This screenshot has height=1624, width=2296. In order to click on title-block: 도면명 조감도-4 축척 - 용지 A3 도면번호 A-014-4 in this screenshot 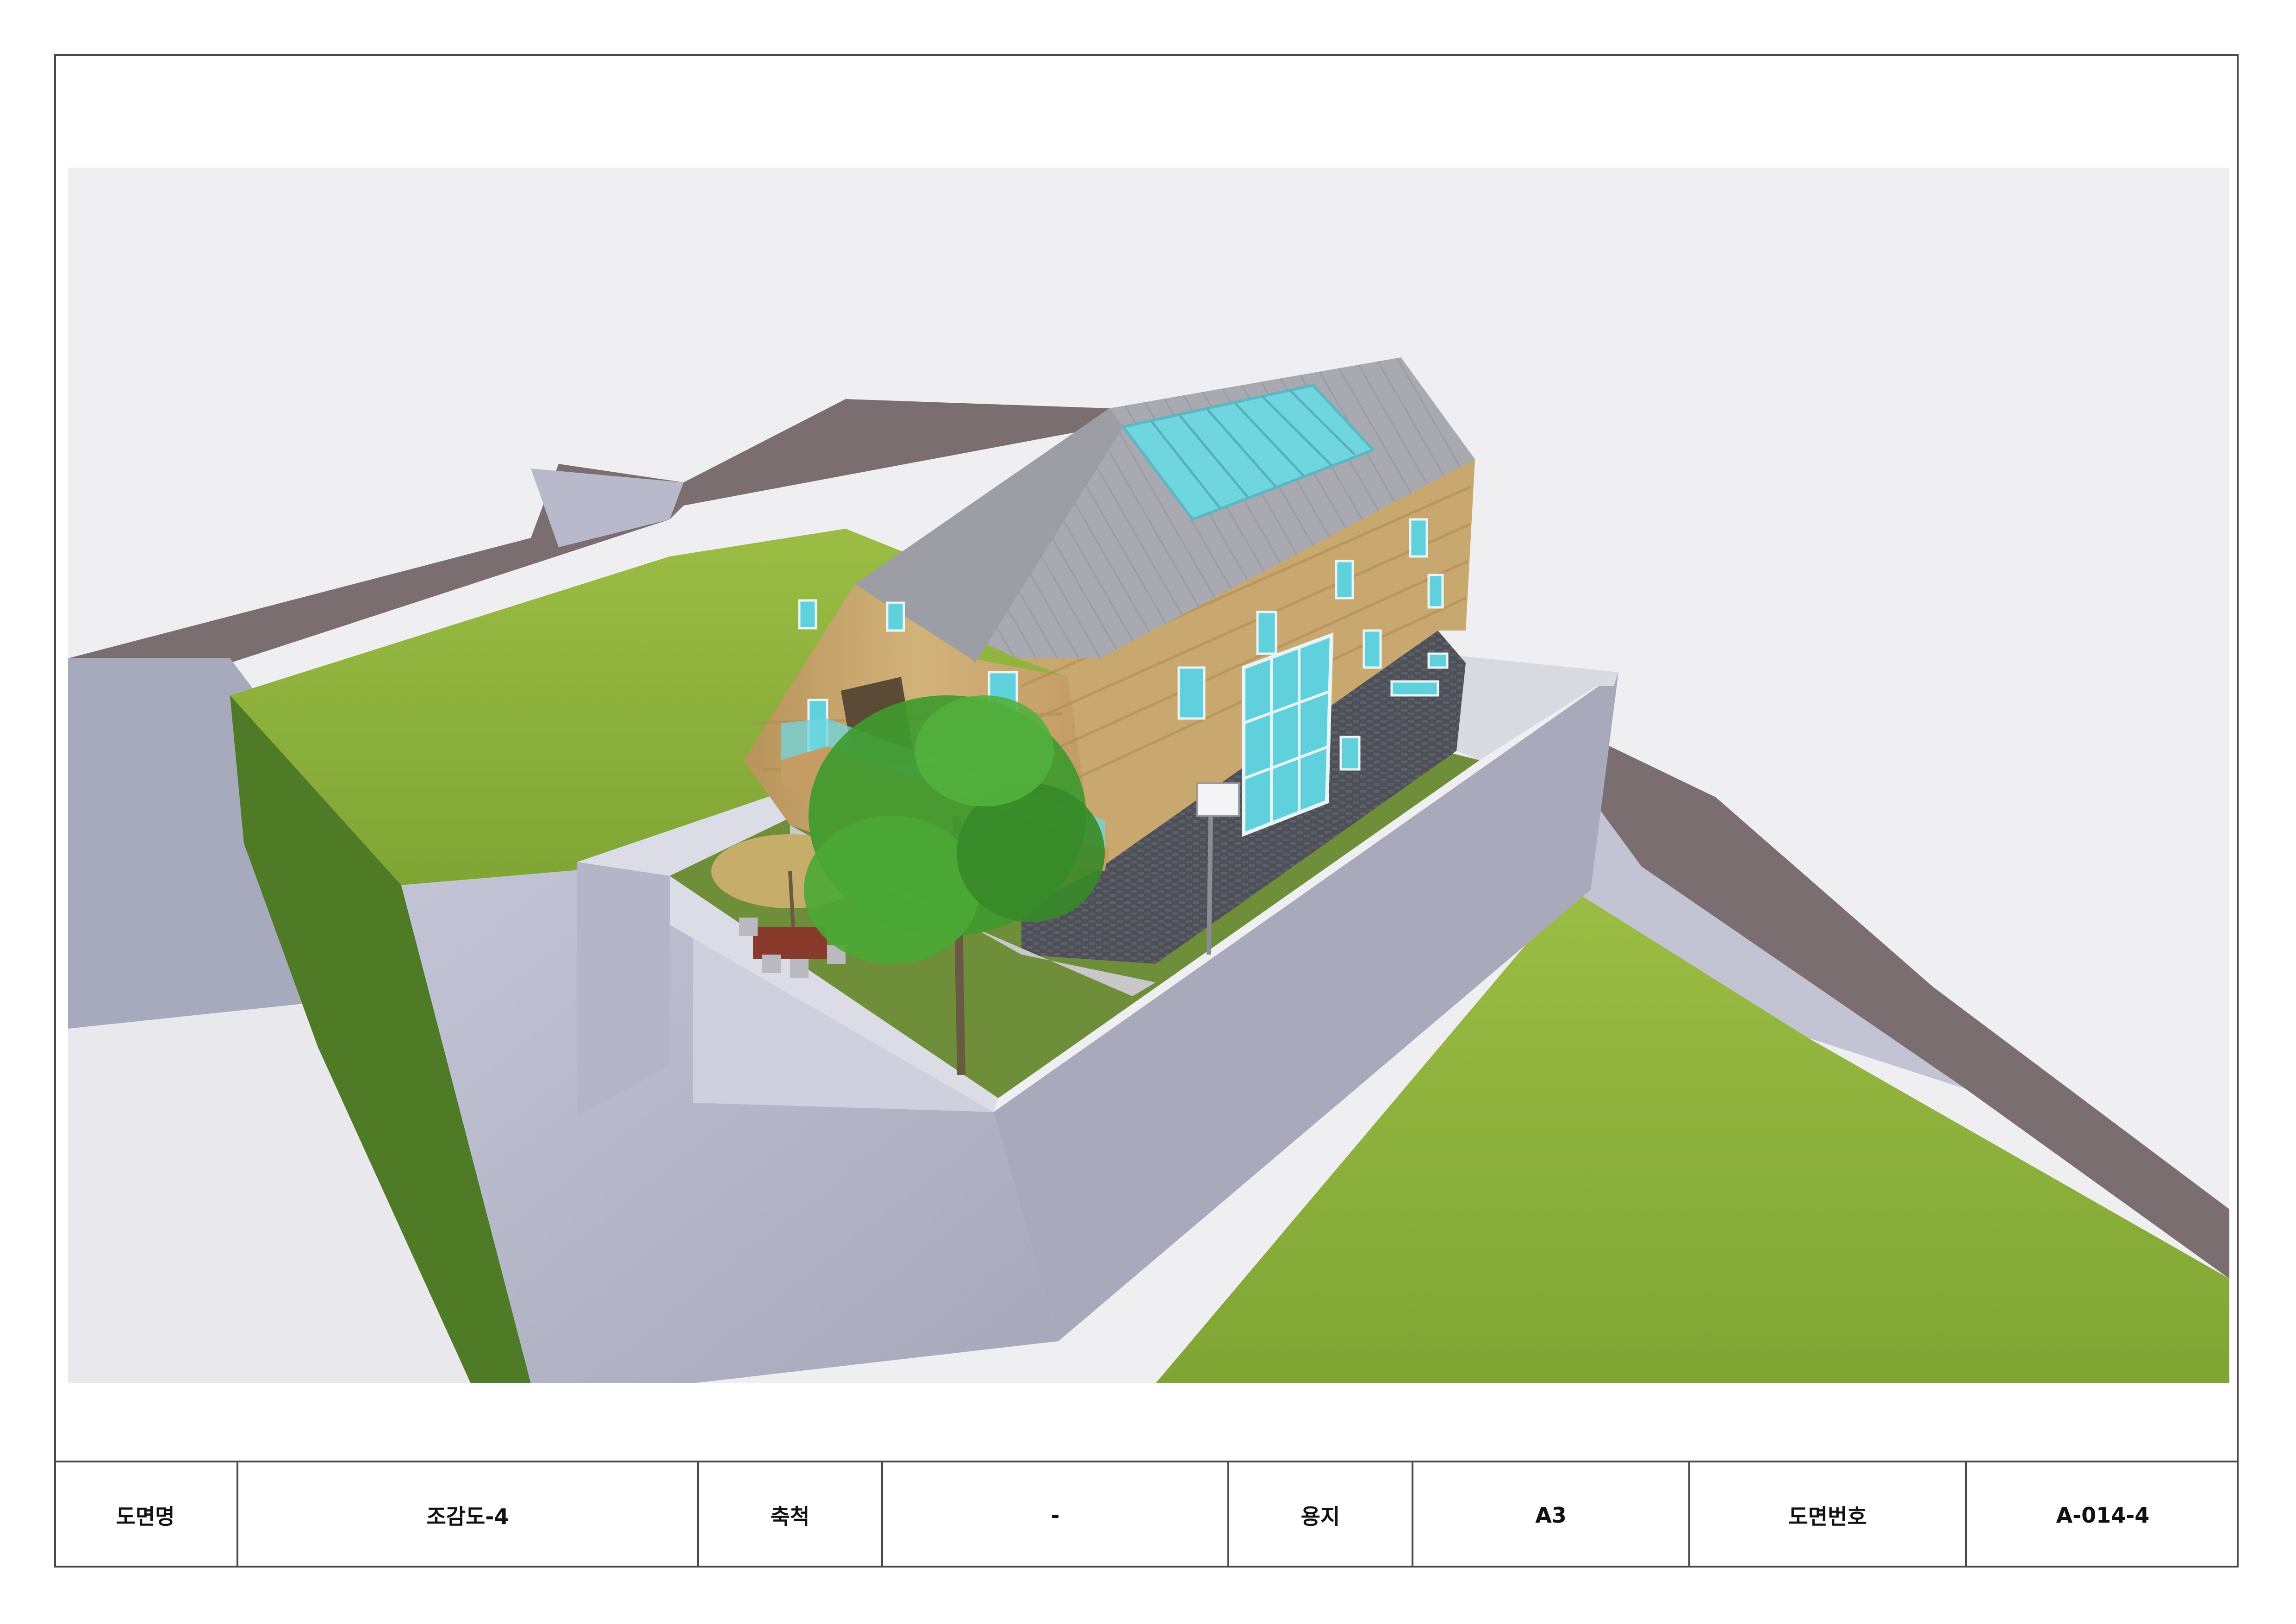, I will do `click(1146, 1514)`.